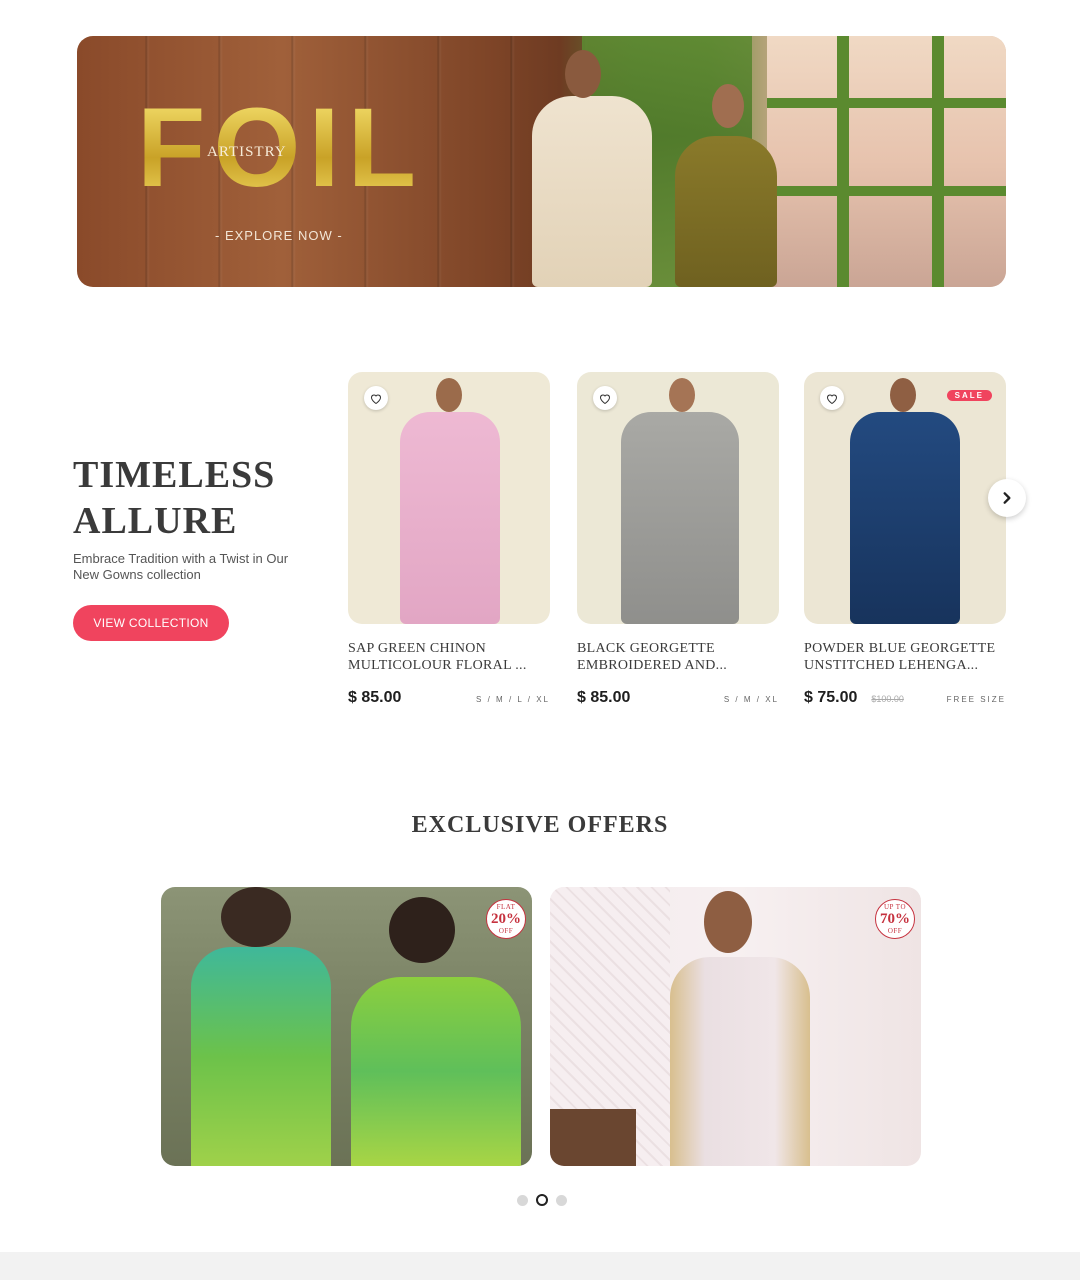 The image size is (1080, 1280). I want to click on offer-banner-mens: UP TO 70% OFF, so click(735, 1026).